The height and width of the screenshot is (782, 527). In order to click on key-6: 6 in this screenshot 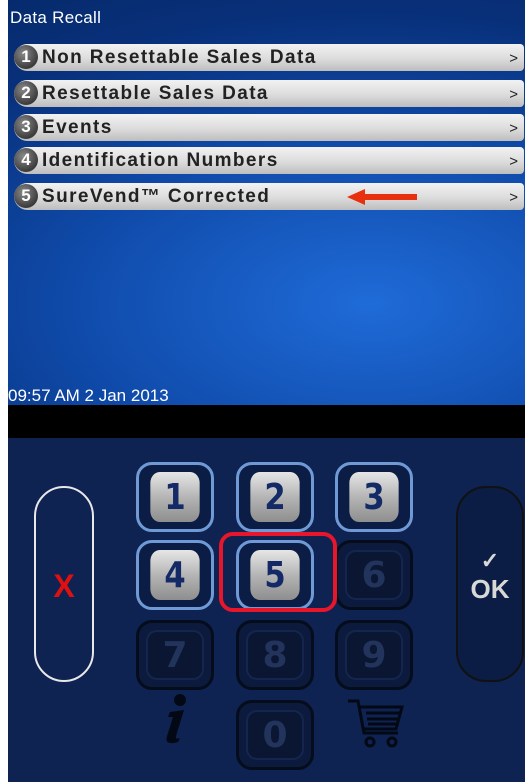, I will do `click(374, 575)`.